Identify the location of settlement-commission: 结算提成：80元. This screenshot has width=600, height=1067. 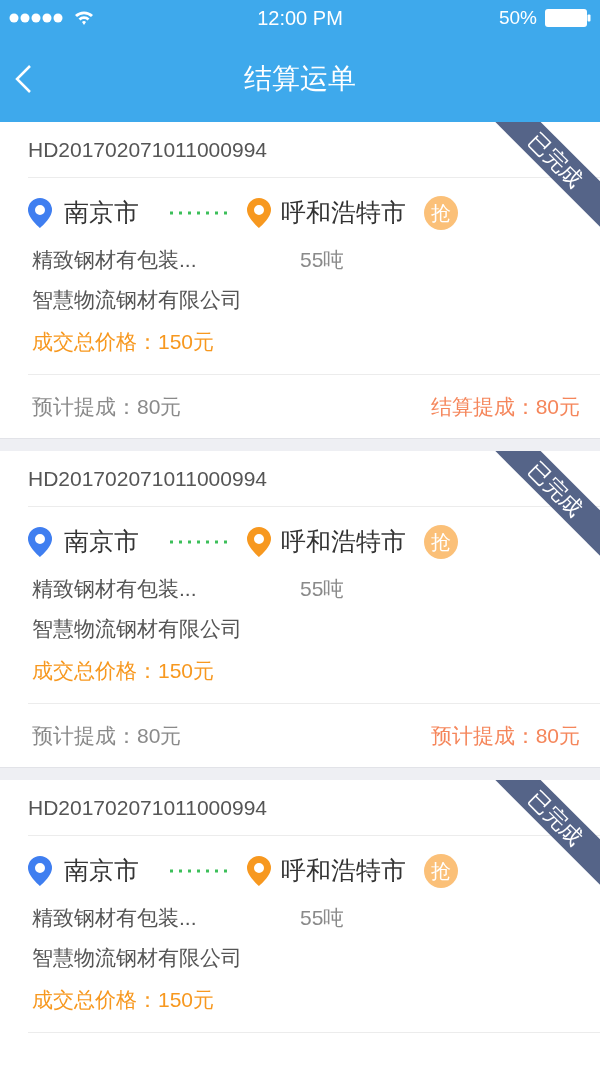
(505, 406).